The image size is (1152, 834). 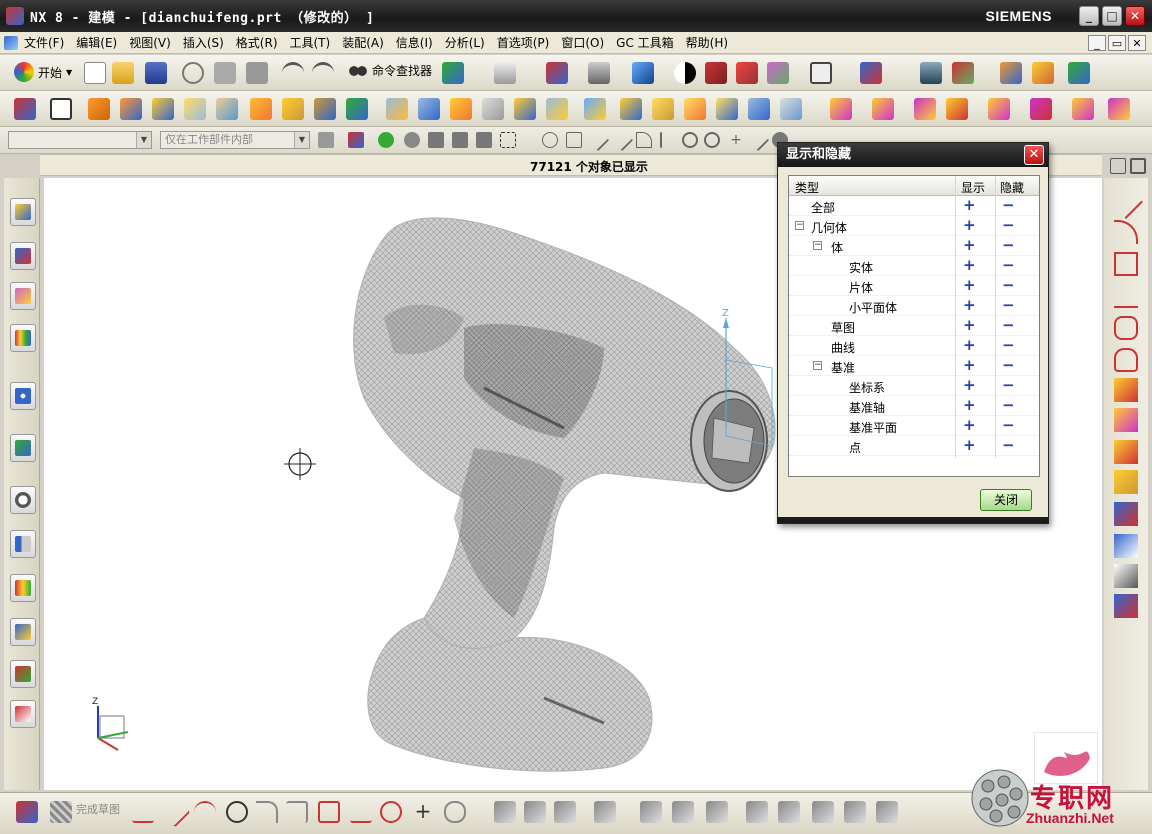 What do you see at coordinates (913, 155) in the screenshot?
I see `dialog-title-bar: 显示和隐藏 ✕` at bounding box center [913, 155].